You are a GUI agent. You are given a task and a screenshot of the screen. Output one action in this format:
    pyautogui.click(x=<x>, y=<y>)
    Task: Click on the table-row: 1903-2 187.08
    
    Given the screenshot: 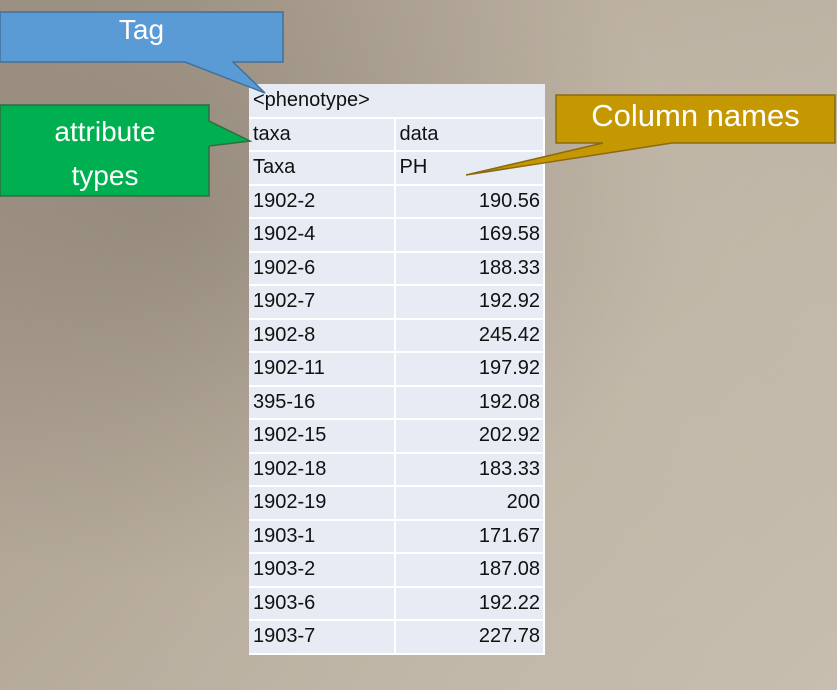 What is the action you would take?
    pyautogui.click(x=397, y=570)
    